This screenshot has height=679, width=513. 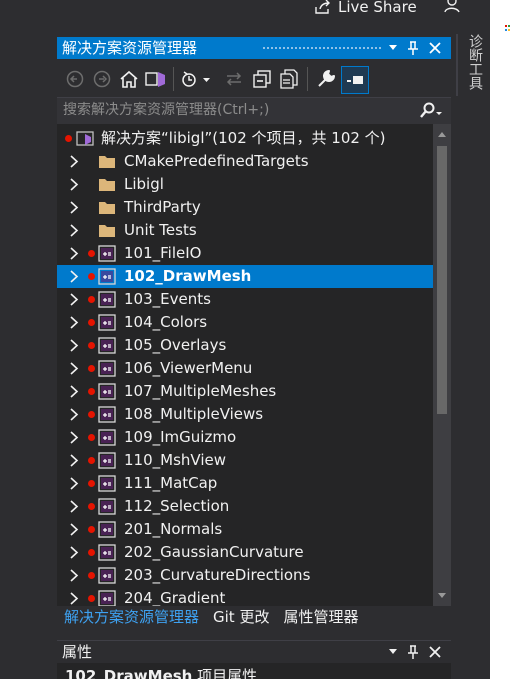 I want to click on back-icon, so click(x=75, y=79).